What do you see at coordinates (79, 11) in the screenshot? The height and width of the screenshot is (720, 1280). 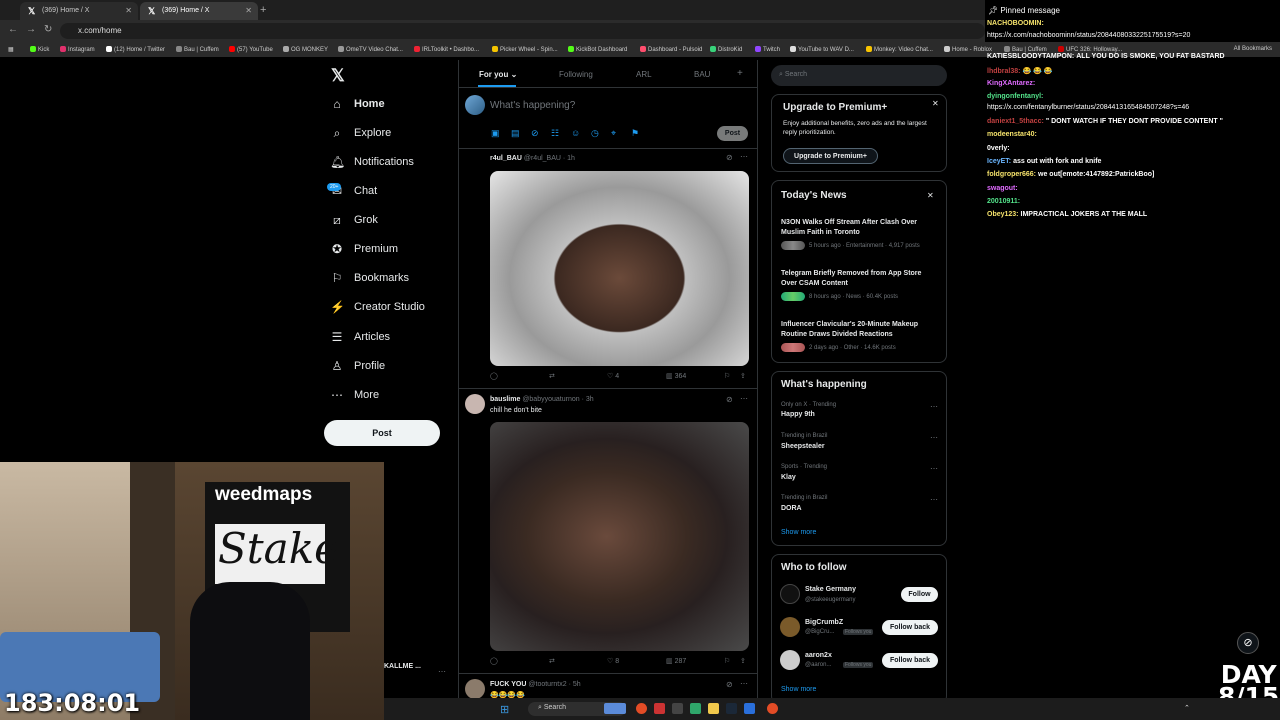 I see `browser-tab: 𝕏 (369) Home / X ✕` at bounding box center [79, 11].